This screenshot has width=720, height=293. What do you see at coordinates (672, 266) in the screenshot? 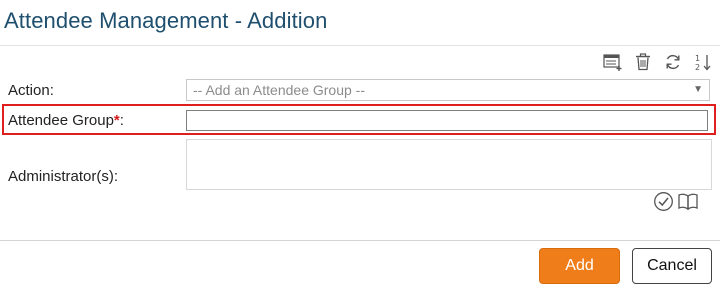
I see `cancel-button: Cancel` at bounding box center [672, 266].